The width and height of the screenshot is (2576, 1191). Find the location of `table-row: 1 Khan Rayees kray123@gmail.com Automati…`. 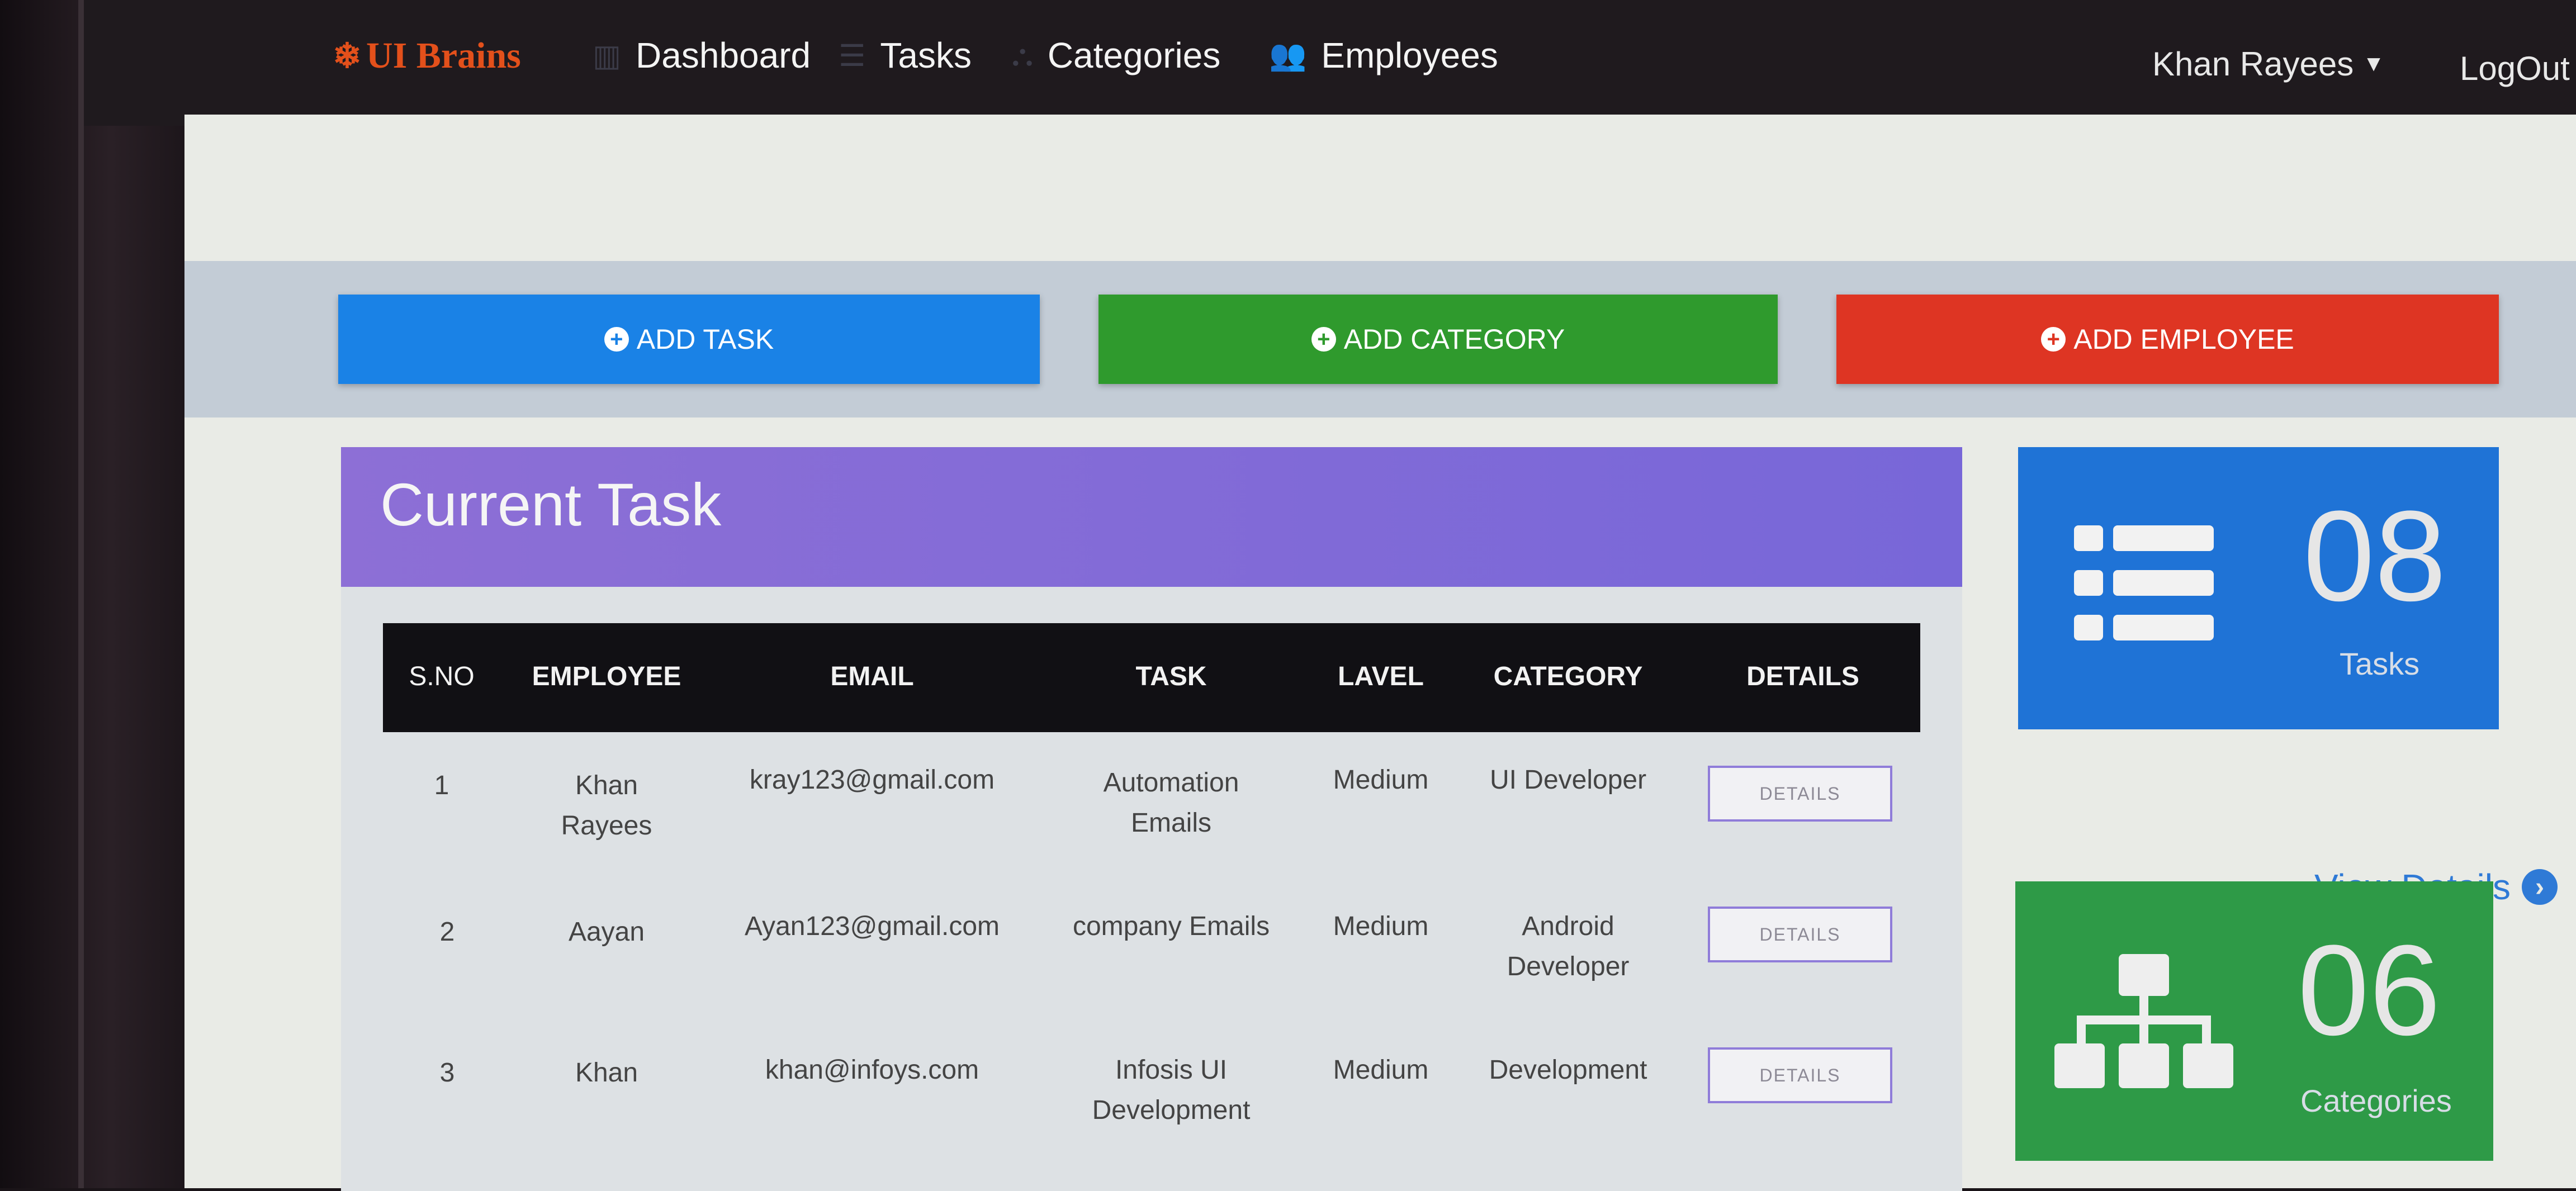

table-row: 1 Khan Rayees kray123@gmail.com Automati… is located at coordinates (1152, 805).